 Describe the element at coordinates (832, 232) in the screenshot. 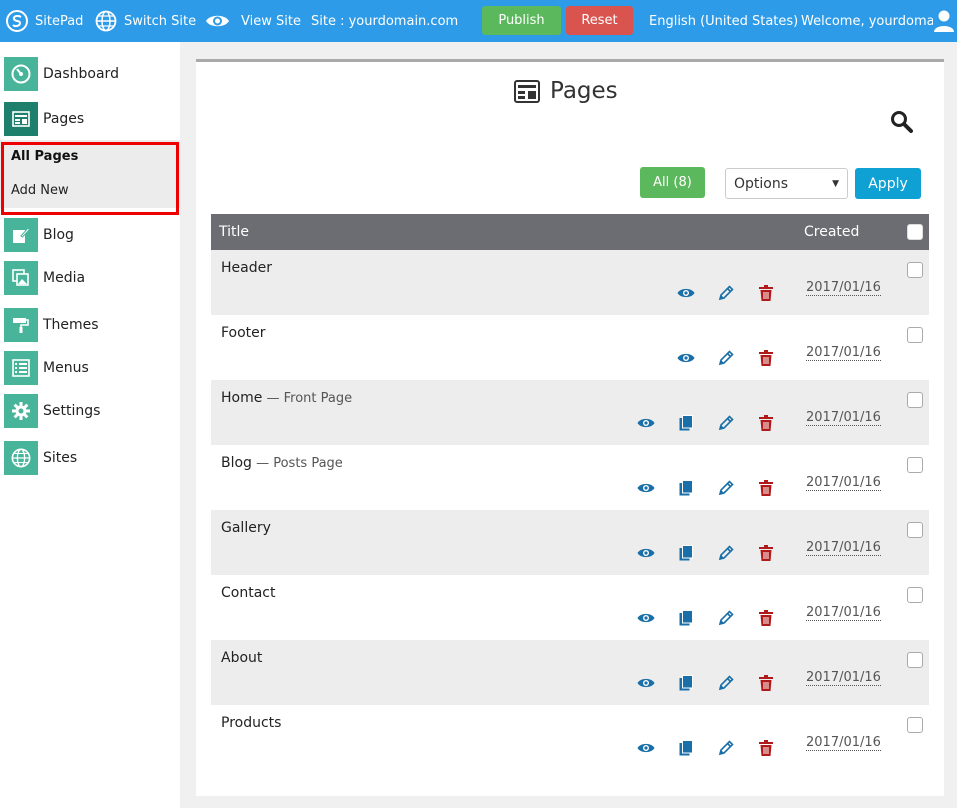

I see `column-created: Created` at that location.